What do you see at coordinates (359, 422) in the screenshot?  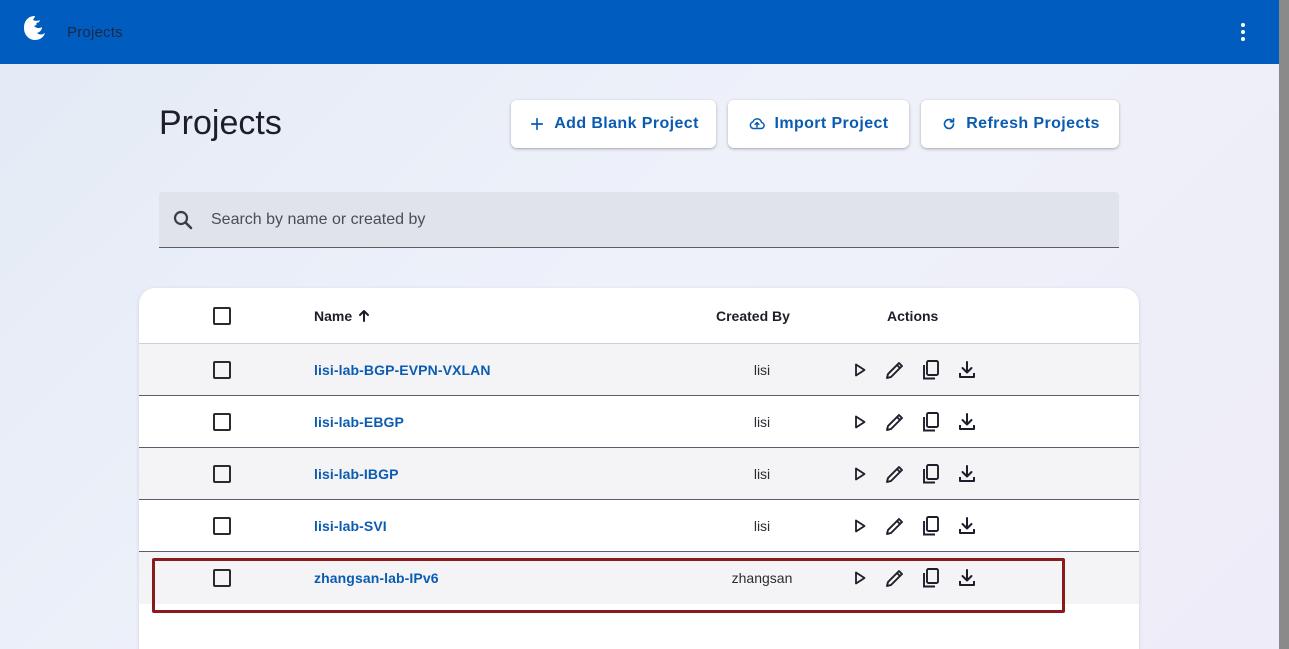 I see `project-name-link: lisi-lab-EBGP` at bounding box center [359, 422].